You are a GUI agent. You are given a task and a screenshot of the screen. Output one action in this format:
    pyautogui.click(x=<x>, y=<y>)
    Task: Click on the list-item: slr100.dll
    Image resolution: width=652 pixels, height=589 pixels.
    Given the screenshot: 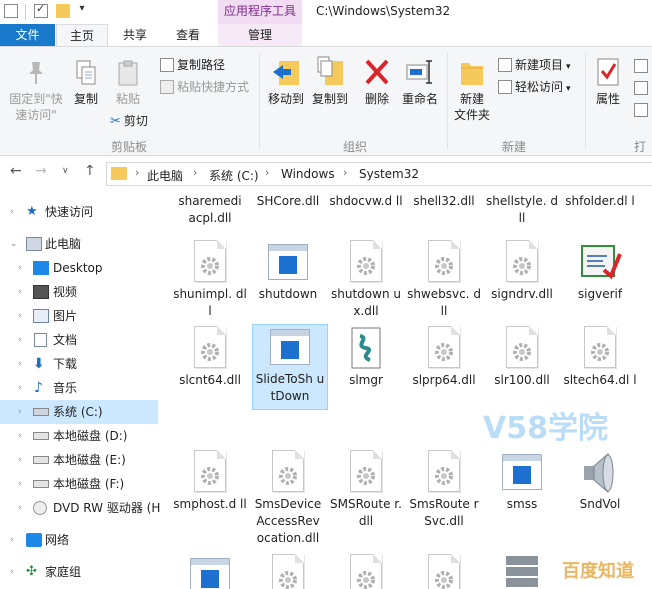 What is the action you would take?
    pyautogui.click(x=522, y=357)
    